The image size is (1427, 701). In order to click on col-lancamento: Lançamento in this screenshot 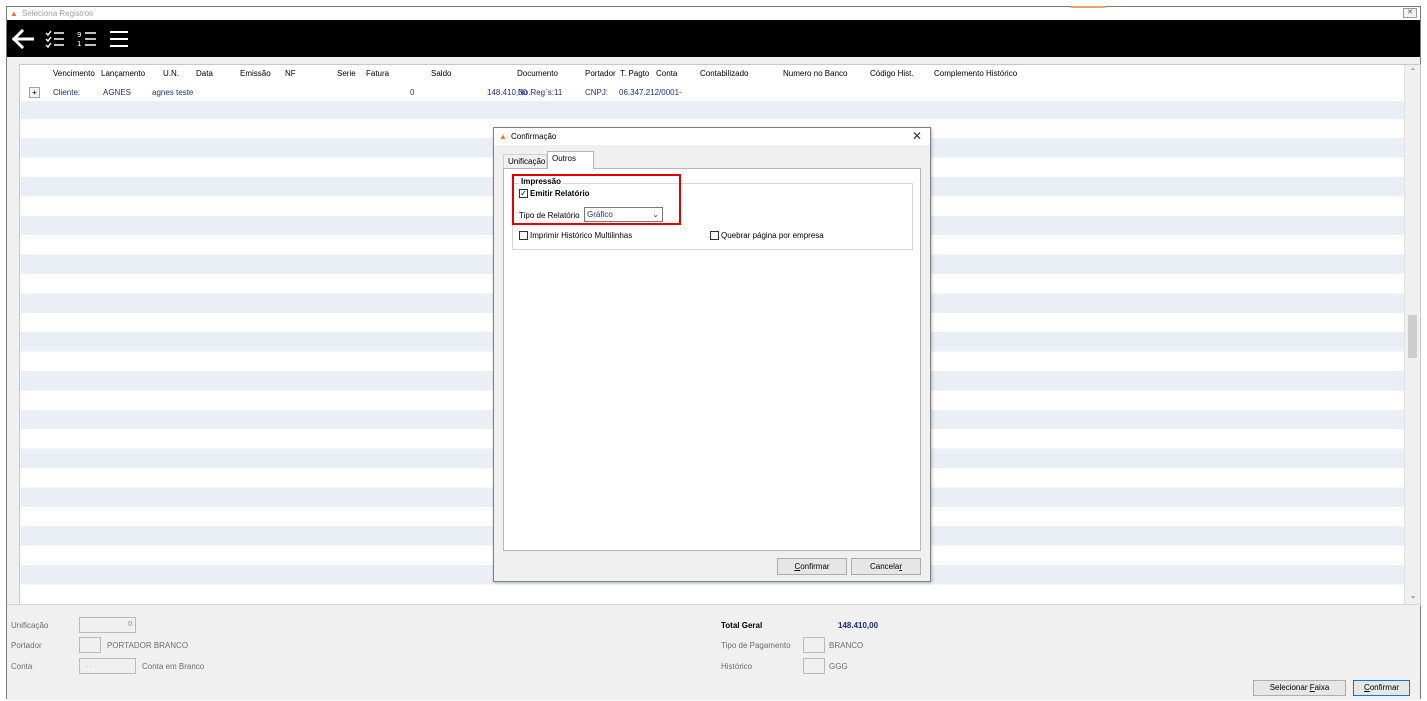, I will do `click(123, 73)`.